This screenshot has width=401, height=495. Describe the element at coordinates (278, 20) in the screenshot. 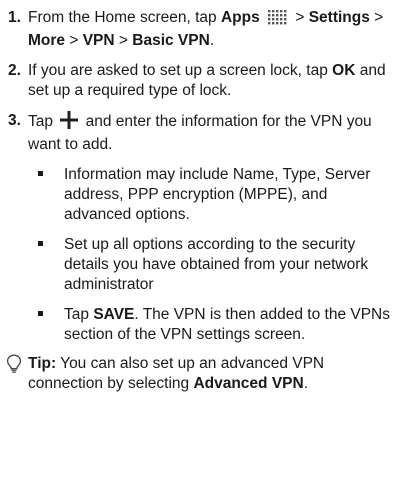

I see `apps-grid-icon` at that location.